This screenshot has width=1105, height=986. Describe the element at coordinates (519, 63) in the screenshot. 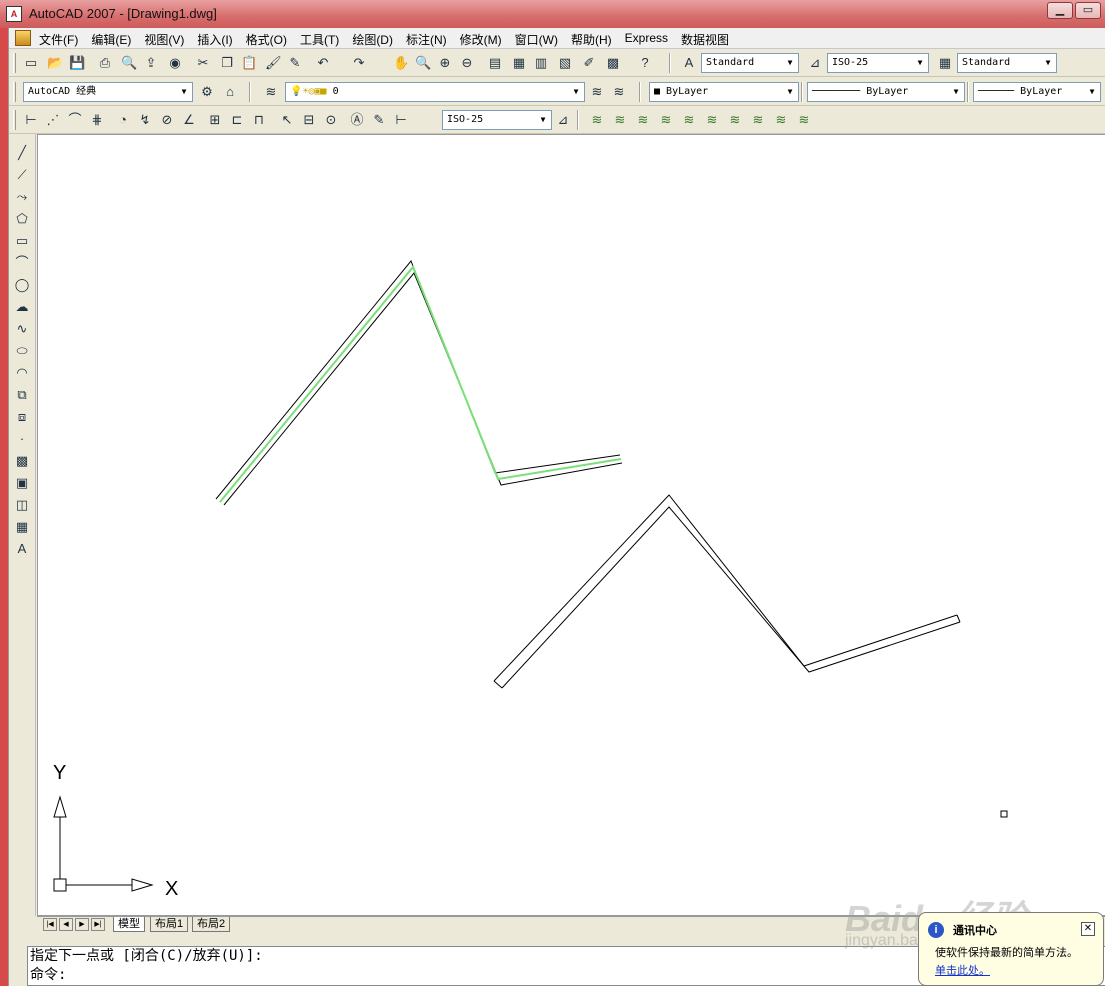

I see `design-center-icon: ▦` at that location.